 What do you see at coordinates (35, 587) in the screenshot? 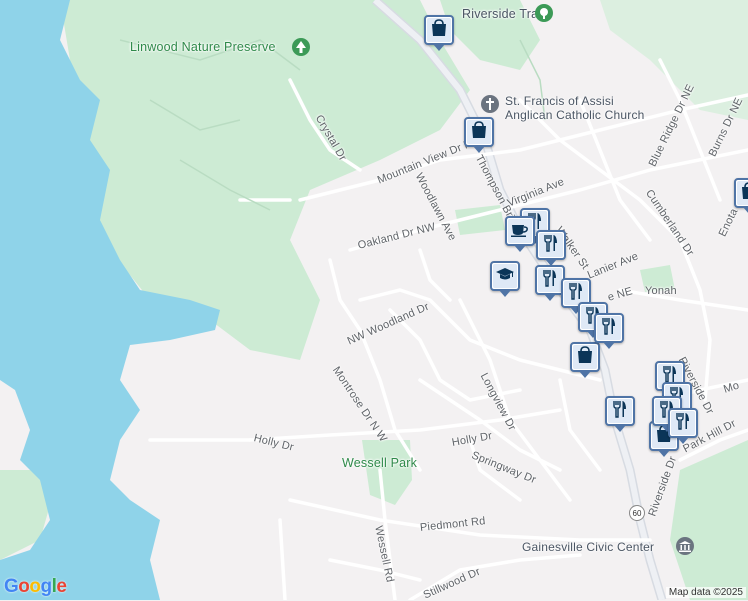
I see `google-logo: Google` at bounding box center [35, 587].